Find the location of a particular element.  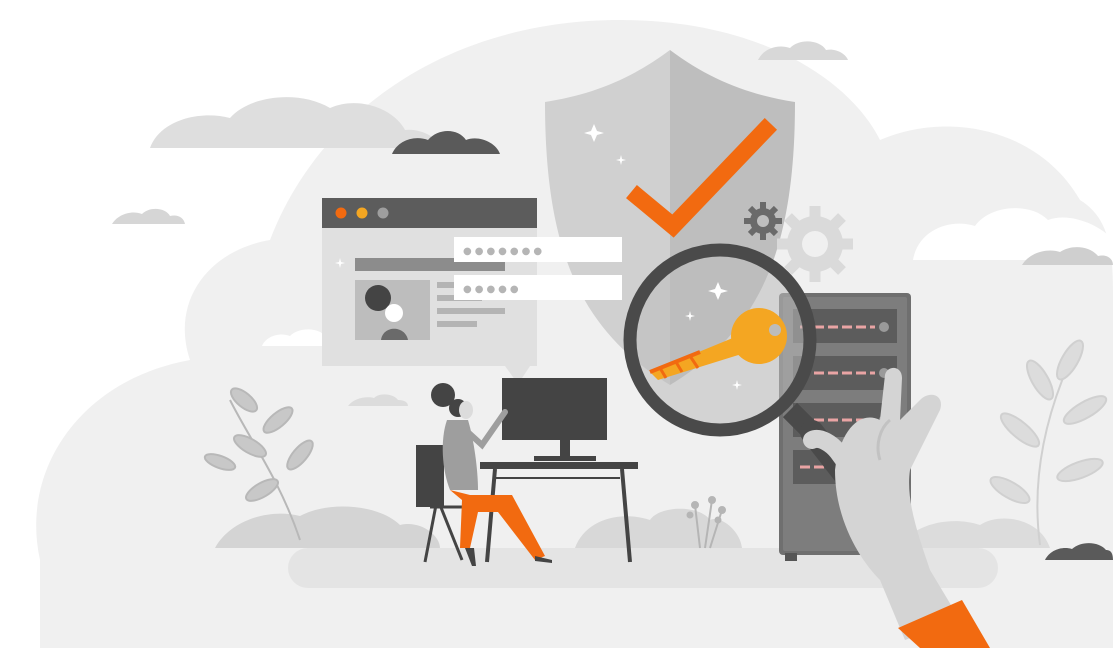

password-field: ●●●●● is located at coordinates (538, 287).